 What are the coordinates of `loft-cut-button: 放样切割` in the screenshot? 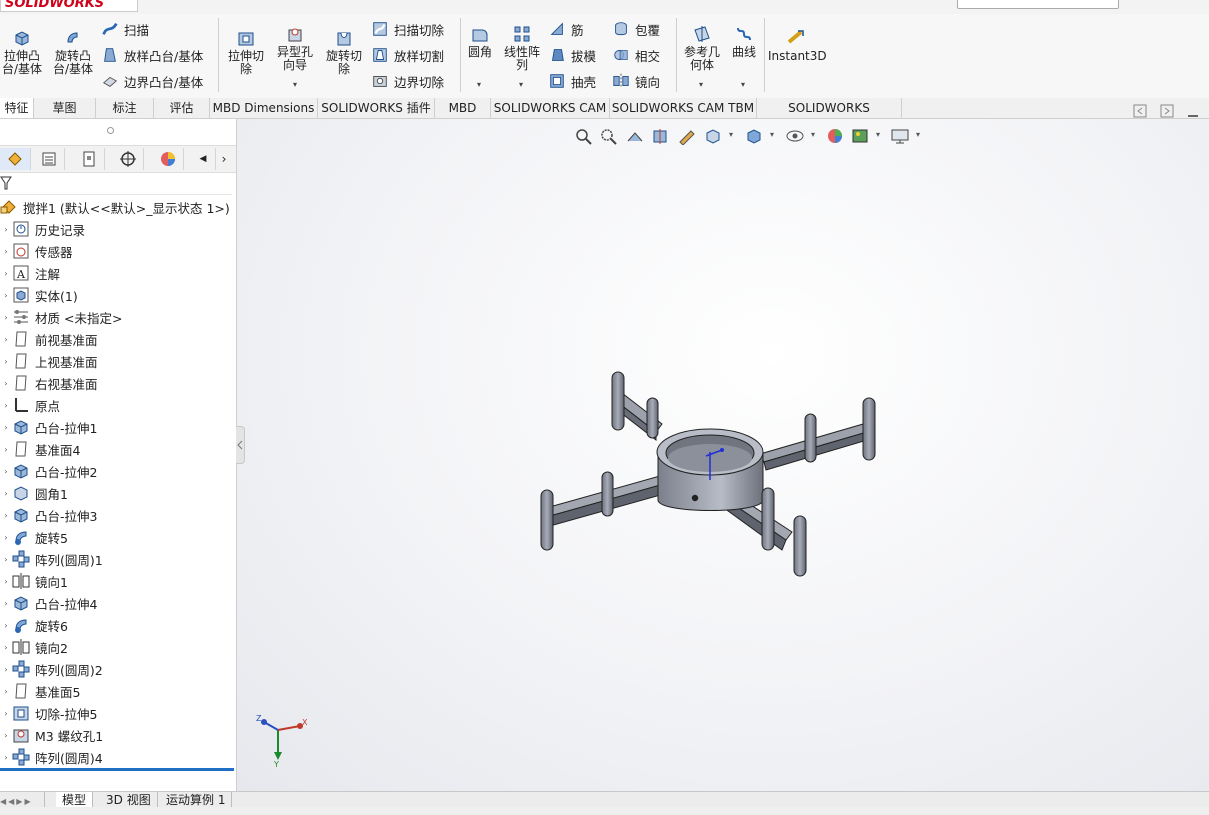 It's located at (407, 55).